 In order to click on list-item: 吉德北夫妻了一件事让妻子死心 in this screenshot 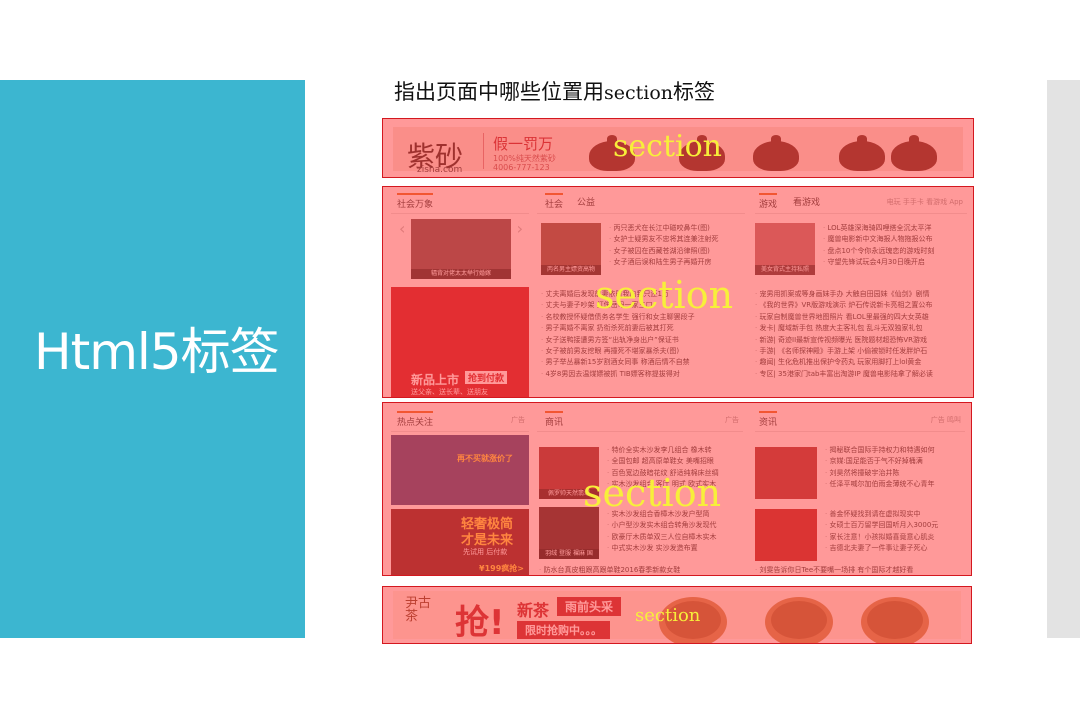, I will do `click(895, 548)`.